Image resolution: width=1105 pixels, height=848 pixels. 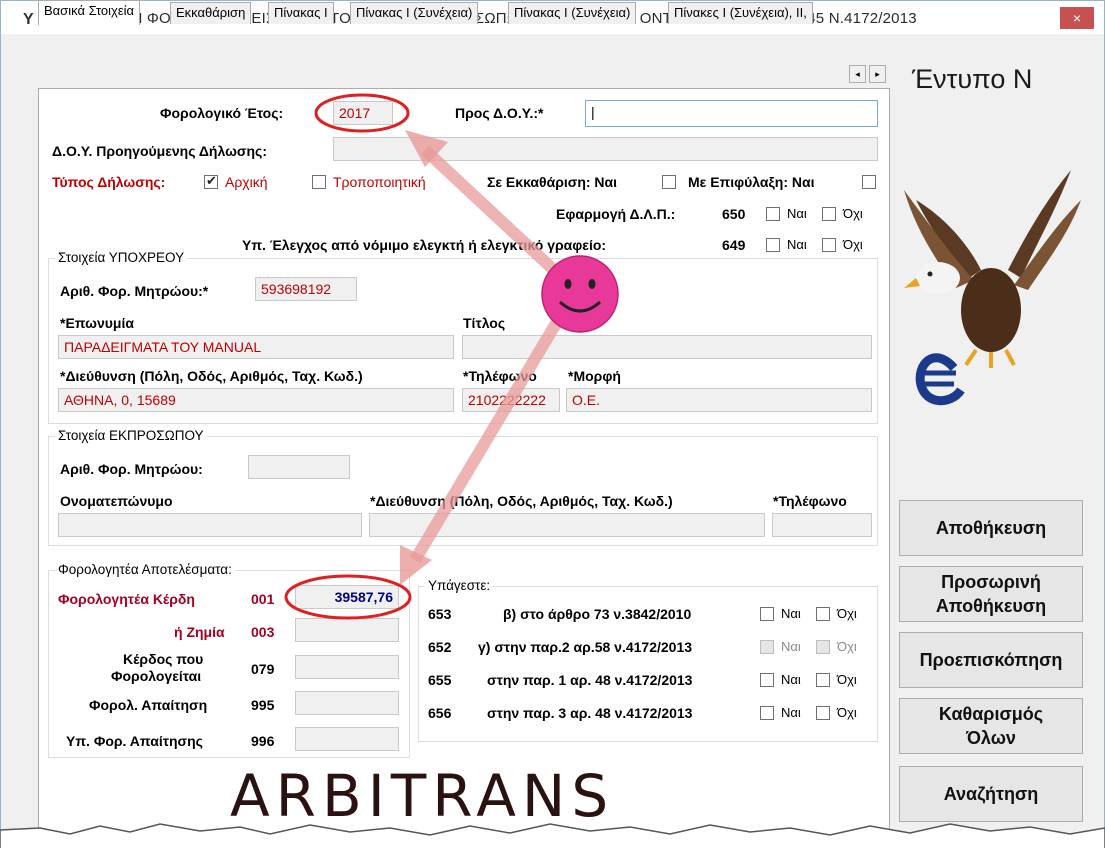 I want to click on taxed-profit-field, so click(x=347, y=667).